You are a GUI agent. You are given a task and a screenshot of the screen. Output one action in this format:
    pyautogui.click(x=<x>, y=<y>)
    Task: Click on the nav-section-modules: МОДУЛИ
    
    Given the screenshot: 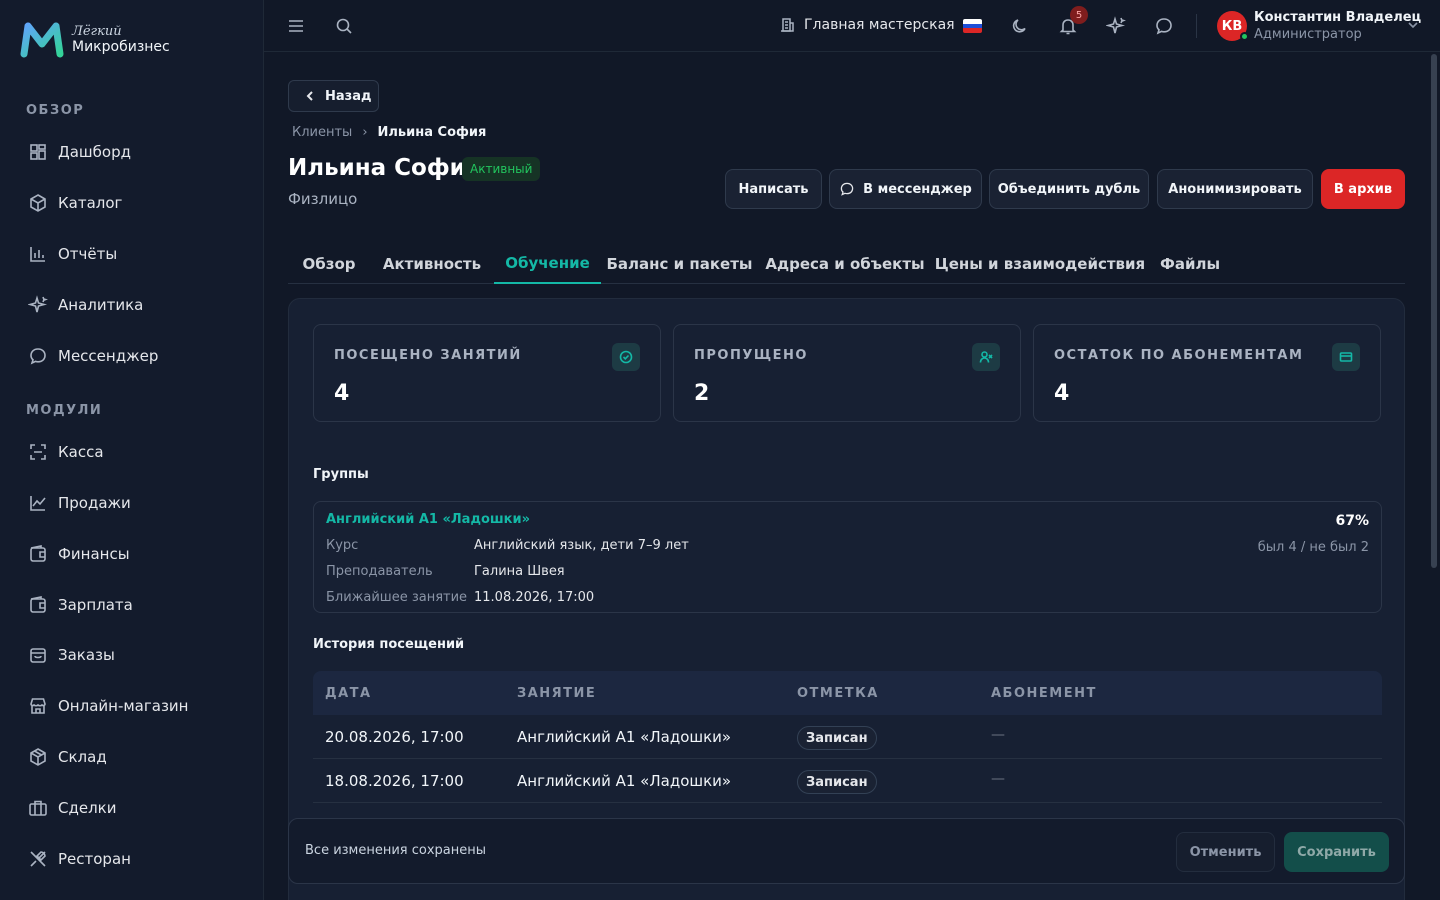 What is the action you would take?
    pyautogui.click(x=64, y=410)
    